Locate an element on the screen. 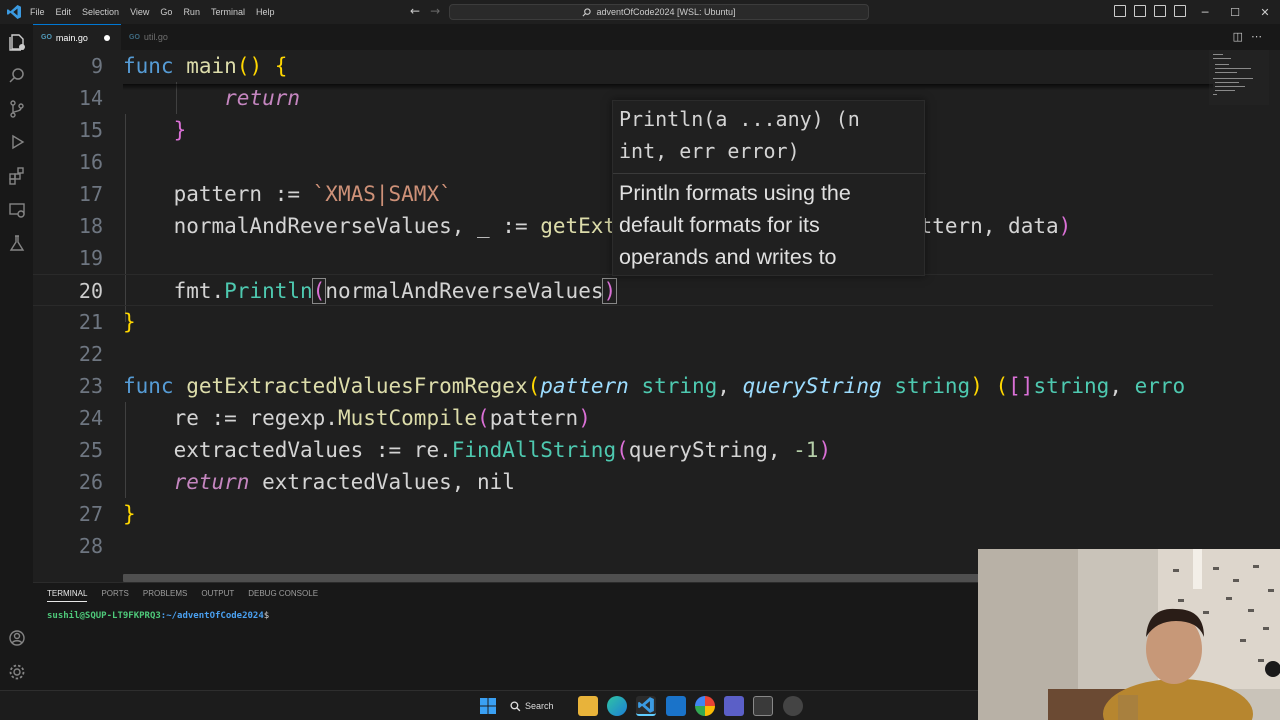  tab-ports: PORTS is located at coordinates (114, 595).